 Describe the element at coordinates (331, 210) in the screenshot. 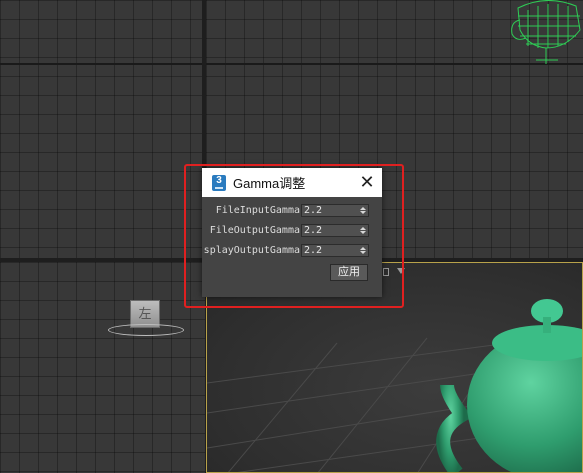

I see `file-input-gamma-field` at that location.